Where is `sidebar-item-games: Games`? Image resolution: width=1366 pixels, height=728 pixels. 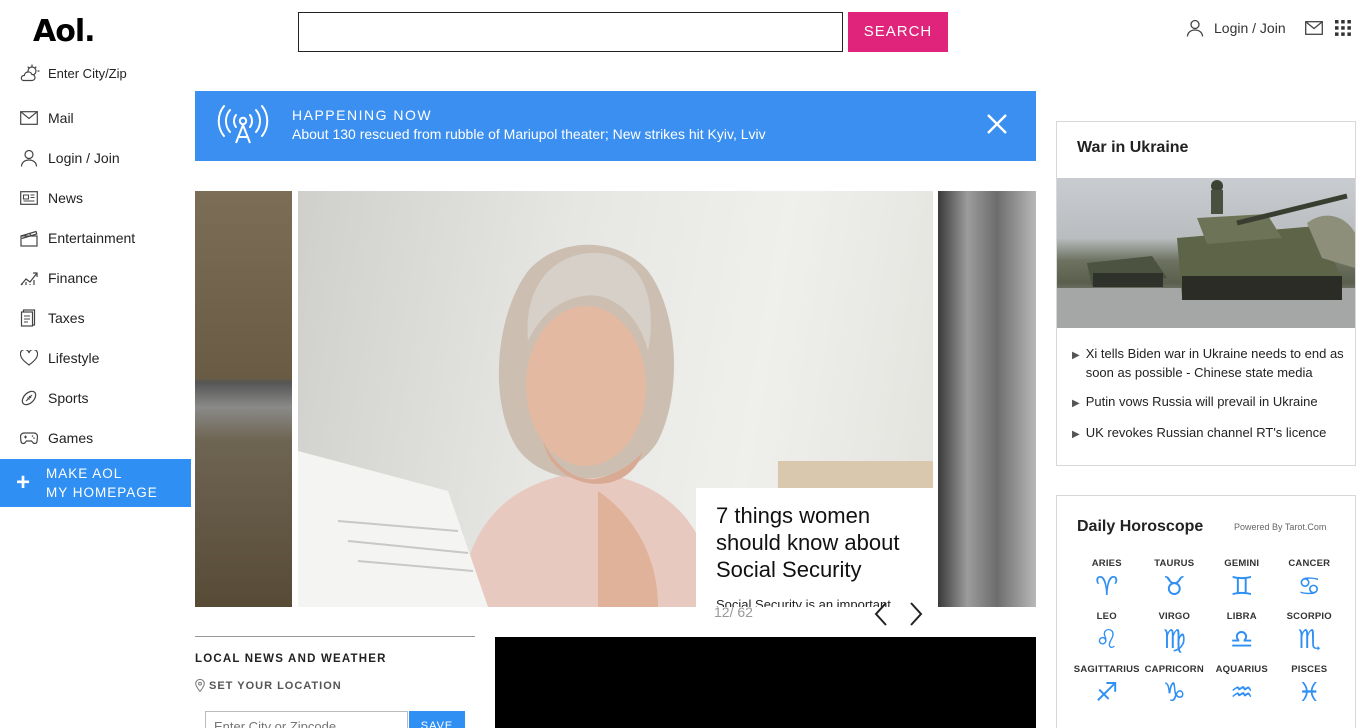 sidebar-item-games: Games is located at coordinates (105, 438).